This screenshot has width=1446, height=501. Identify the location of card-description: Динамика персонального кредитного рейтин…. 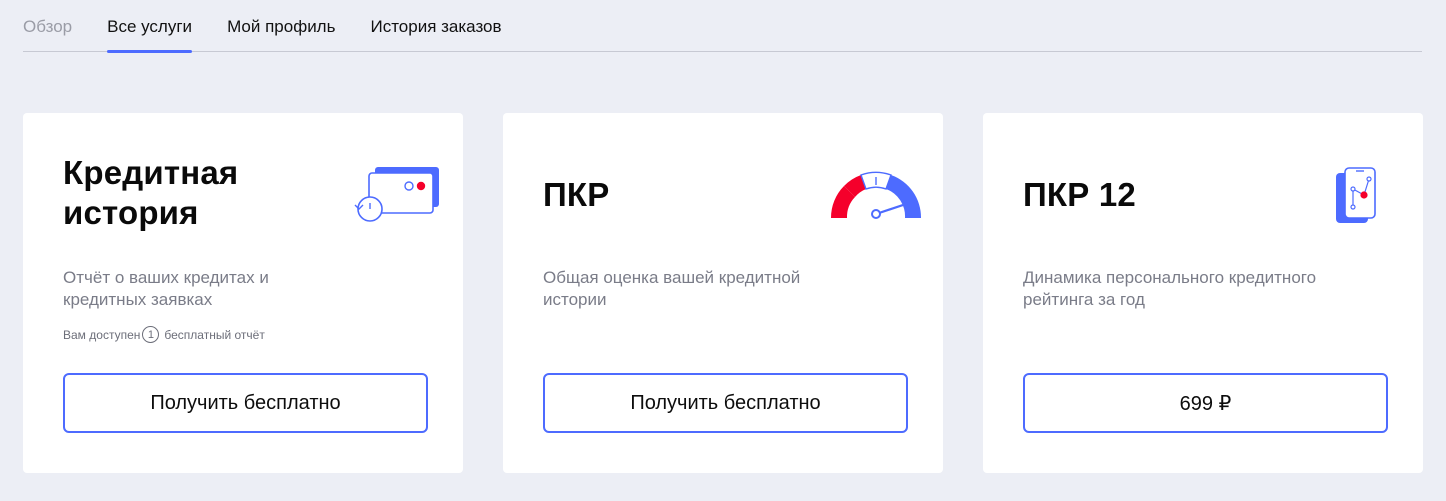
(1170, 288).